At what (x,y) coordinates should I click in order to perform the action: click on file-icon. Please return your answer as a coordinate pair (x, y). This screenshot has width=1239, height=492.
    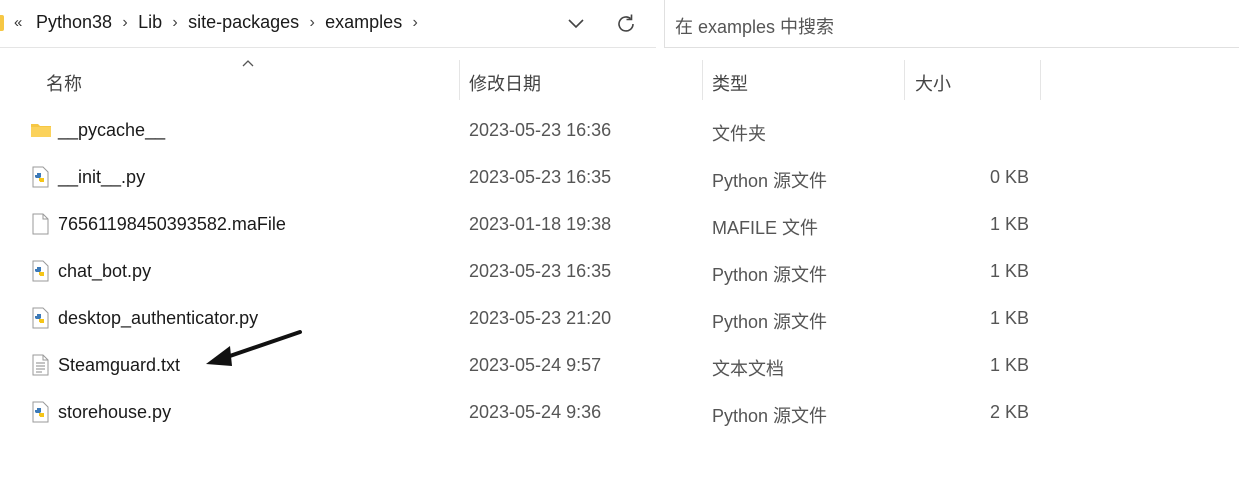
    Looking at the image, I should click on (40, 224).